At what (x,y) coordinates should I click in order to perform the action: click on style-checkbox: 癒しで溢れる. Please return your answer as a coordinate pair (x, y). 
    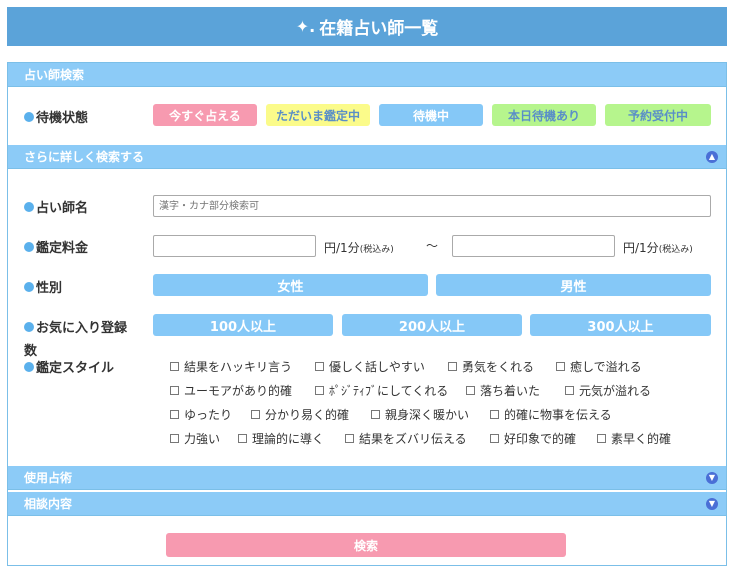
    Looking at the image, I should click on (599, 366).